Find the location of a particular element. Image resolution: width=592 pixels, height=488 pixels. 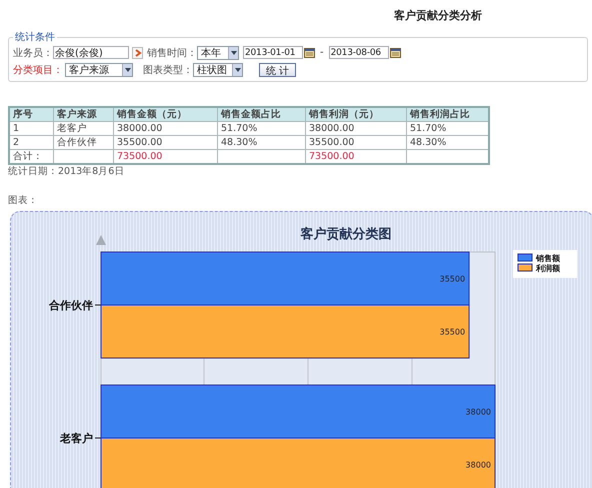

field-label: 图表类型： is located at coordinates (168, 70).